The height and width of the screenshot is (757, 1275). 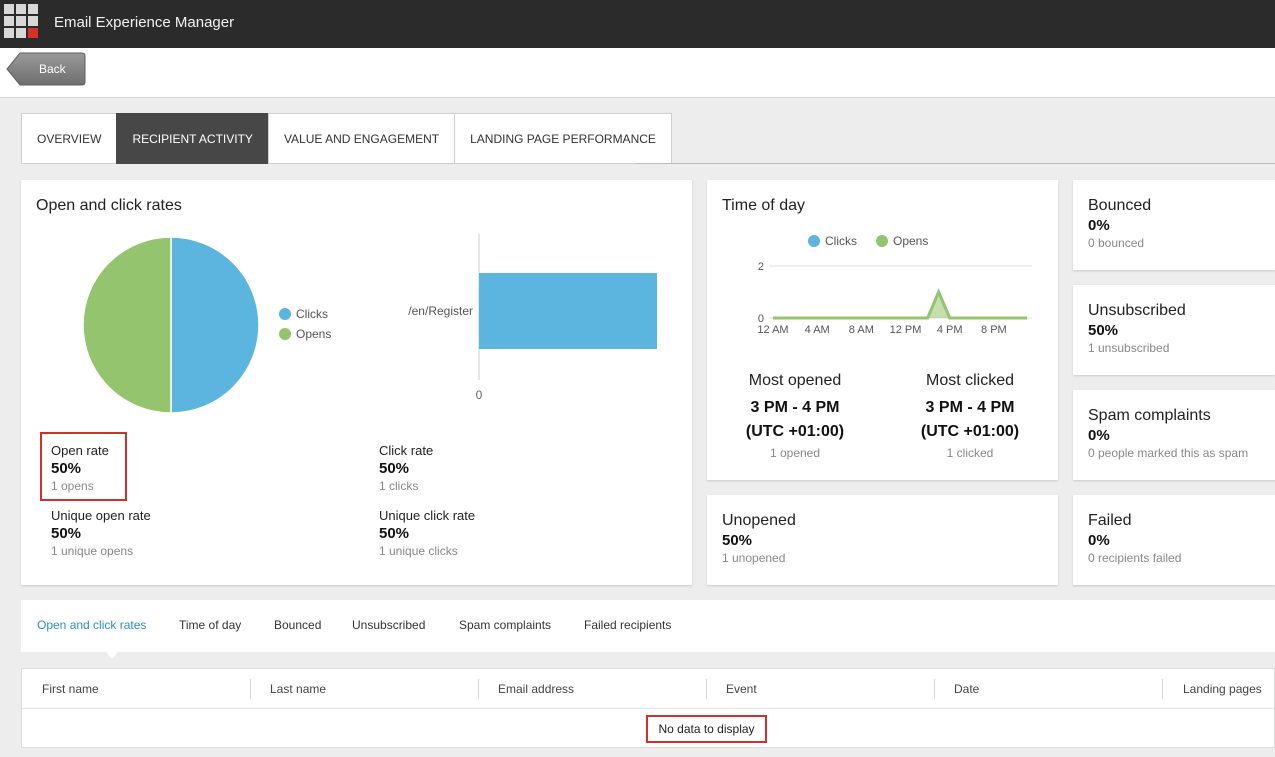 I want to click on failed-value: 0%, so click(x=1099, y=540).